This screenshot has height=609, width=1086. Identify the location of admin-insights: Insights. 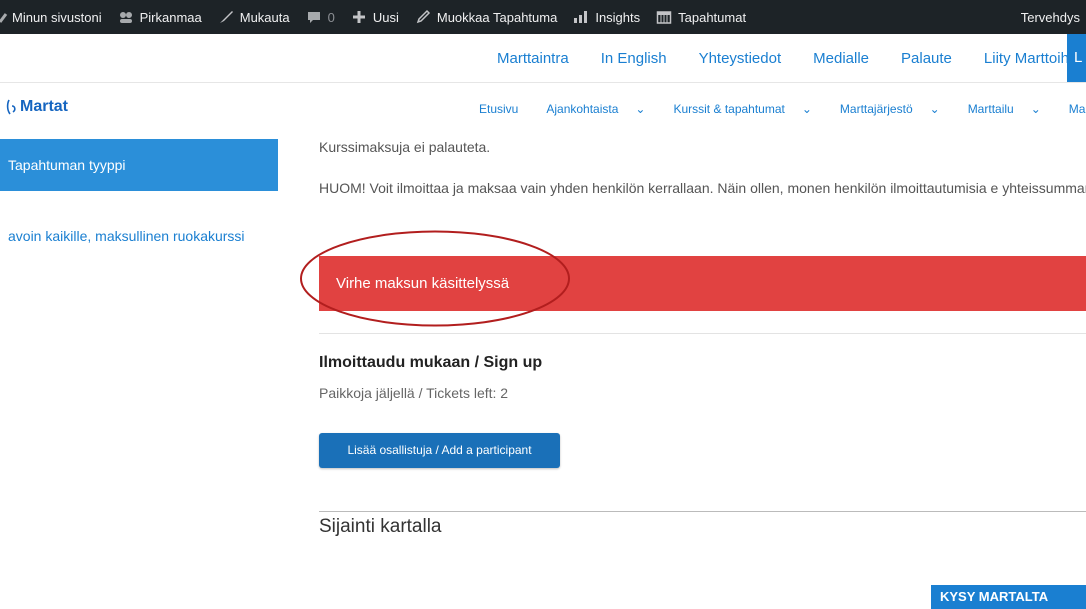
(606, 17).